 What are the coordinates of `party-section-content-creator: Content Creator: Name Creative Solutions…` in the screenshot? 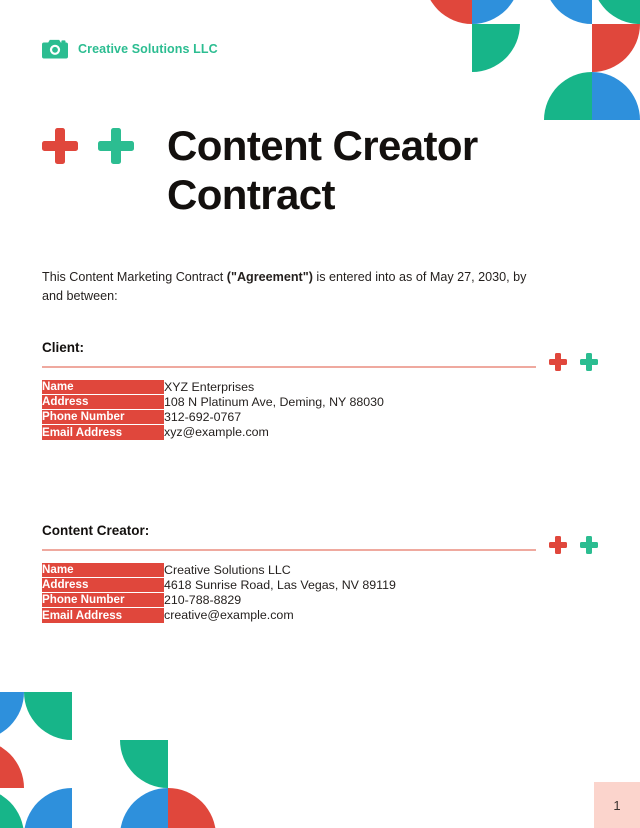 It's located at (289, 573).